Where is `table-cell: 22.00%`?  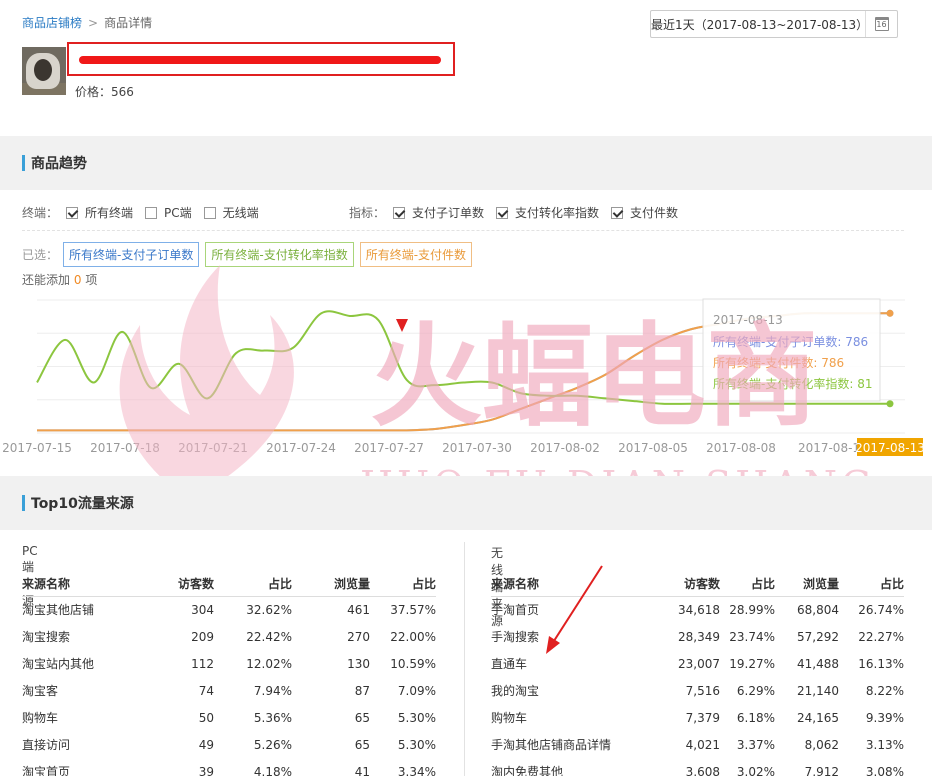 table-cell: 22.00% is located at coordinates (413, 636).